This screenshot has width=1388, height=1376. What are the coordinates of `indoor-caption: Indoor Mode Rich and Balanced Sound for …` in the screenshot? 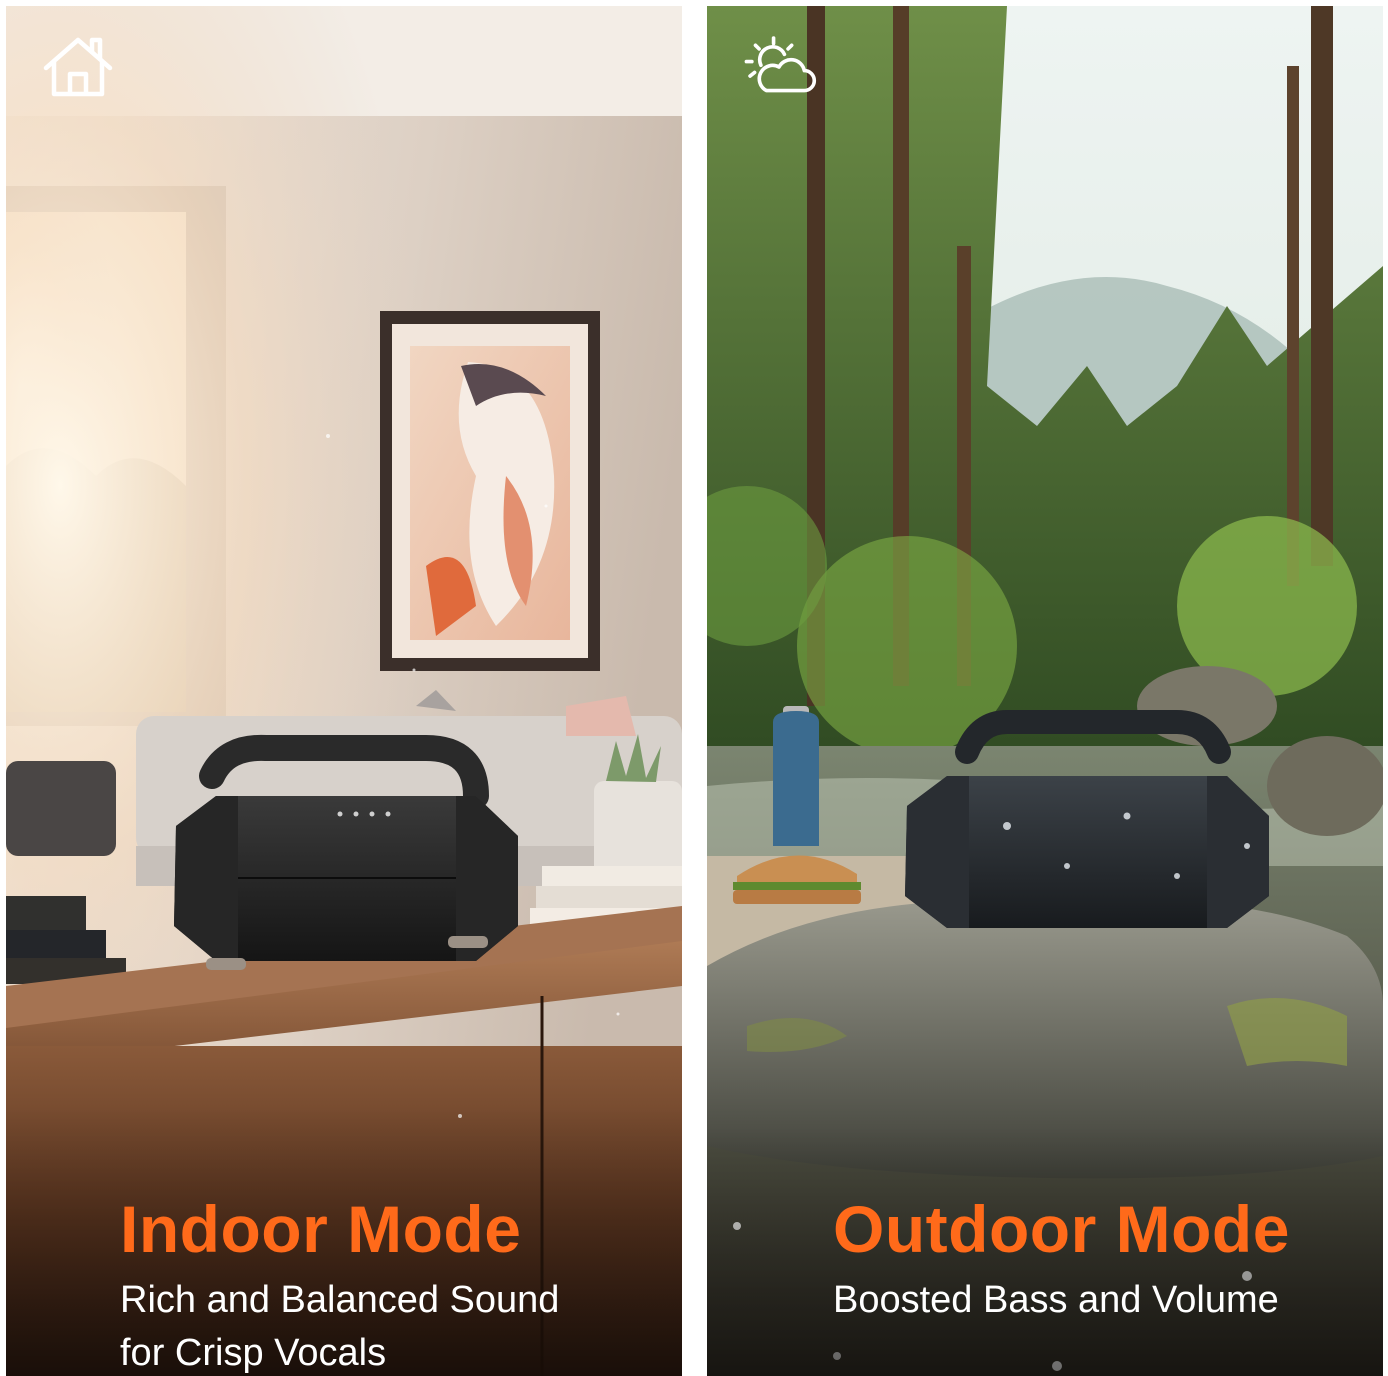 It's located at (344, 1284).